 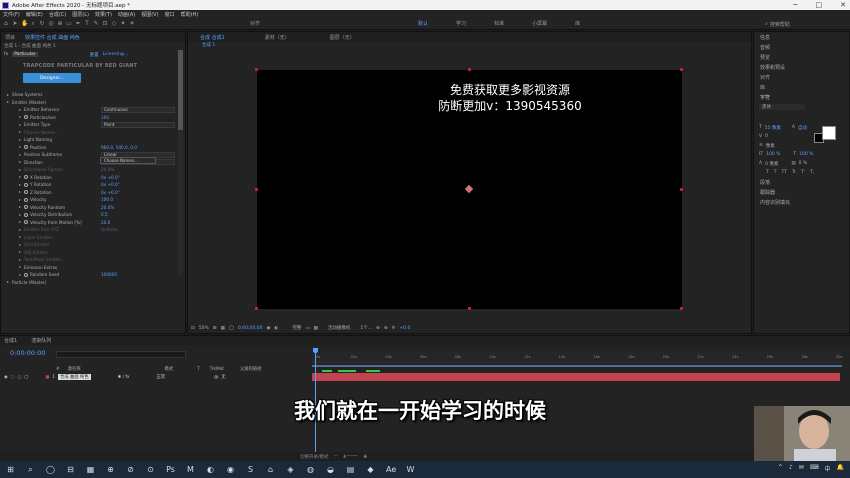 What do you see at coordinates (170, 14) in the screenshot?
I see `menu-window: 窗口` at bounding box center [170, 14].